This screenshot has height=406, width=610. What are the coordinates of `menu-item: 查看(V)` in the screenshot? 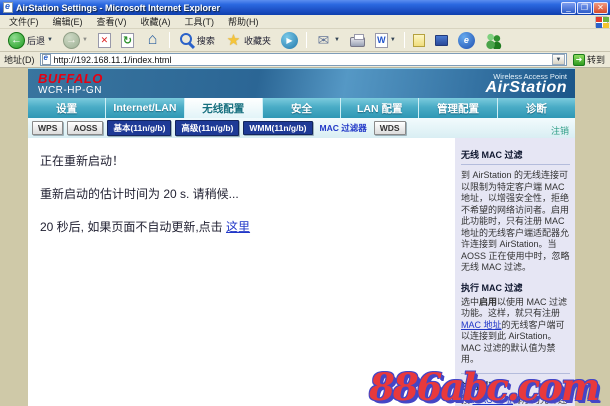 It's located at (112, 21).